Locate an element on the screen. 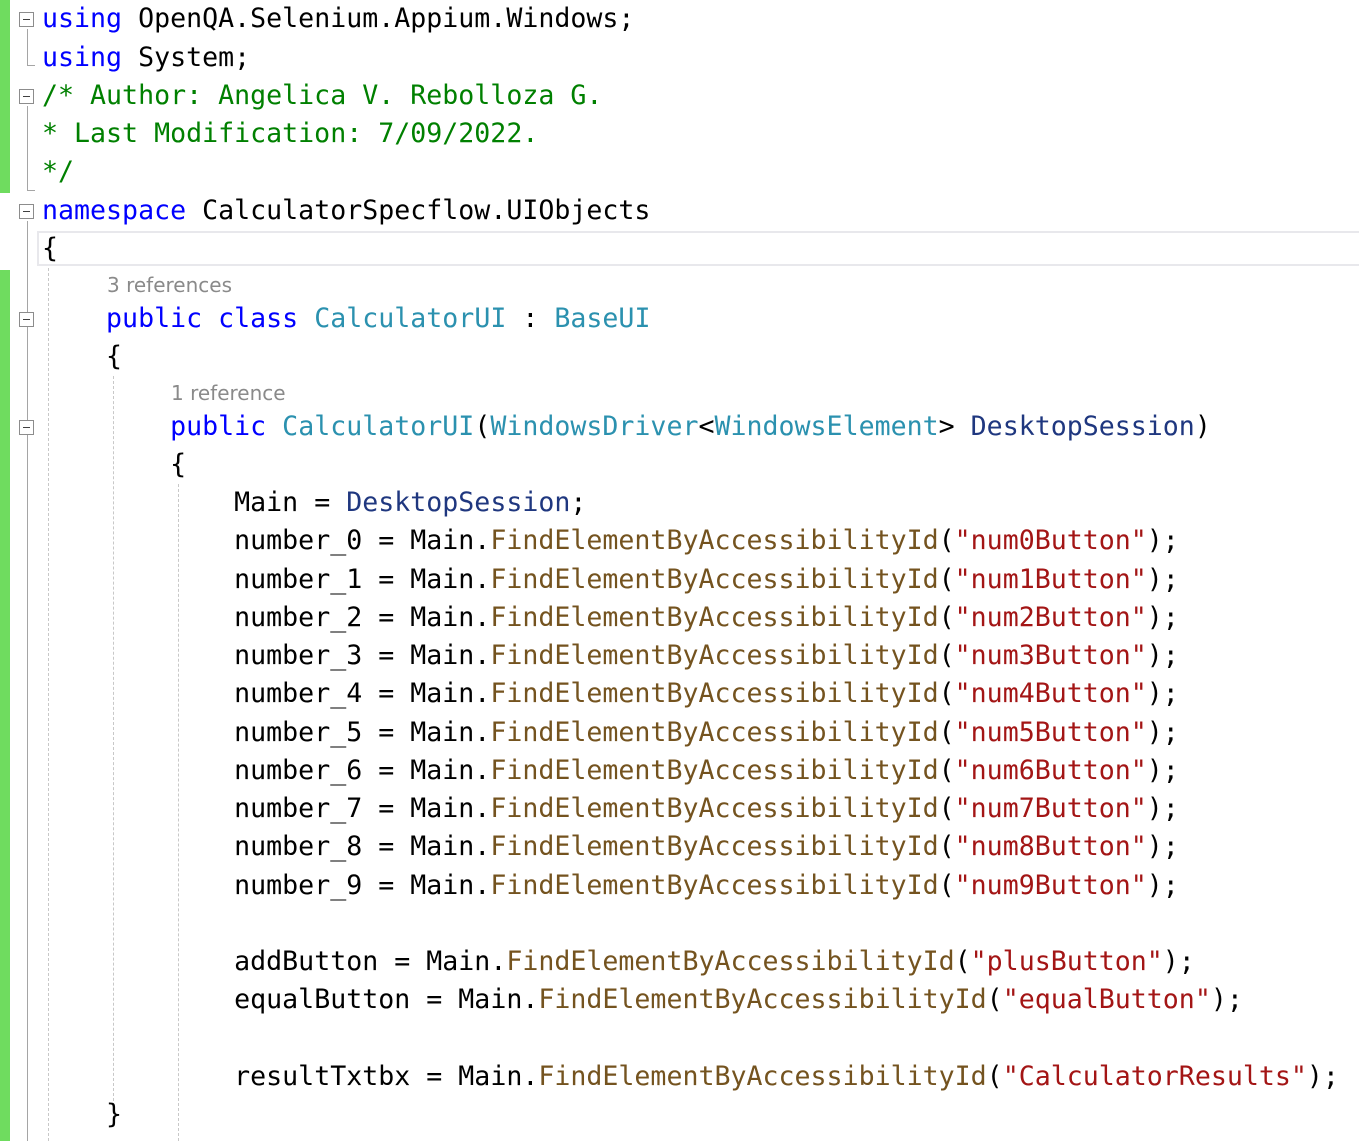  comment-line-author: /* Author: Angelica V. Rebolloza G. is located at coordinates (322, 96).